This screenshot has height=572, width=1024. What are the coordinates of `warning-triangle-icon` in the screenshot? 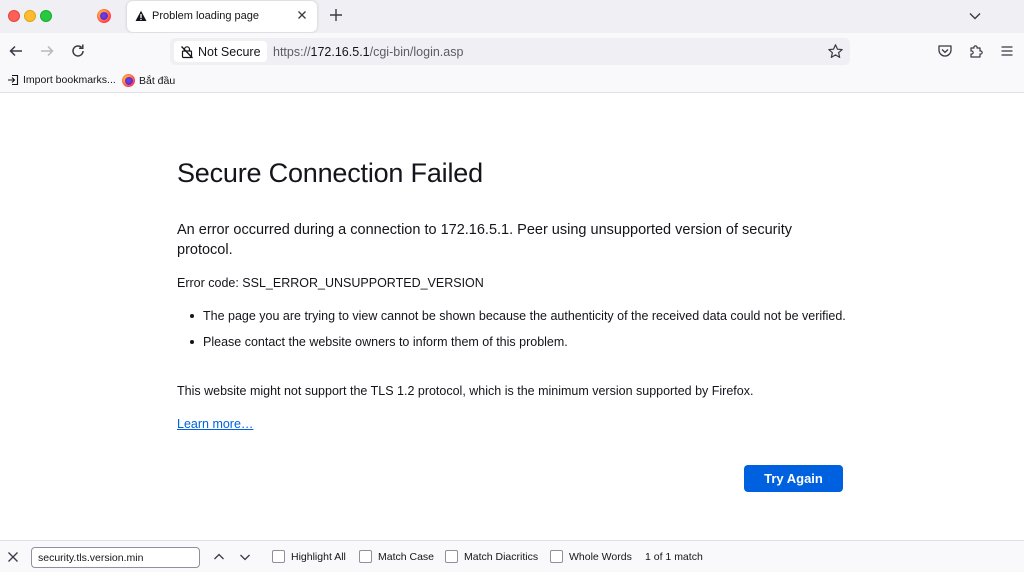 It's located at (141, 15).